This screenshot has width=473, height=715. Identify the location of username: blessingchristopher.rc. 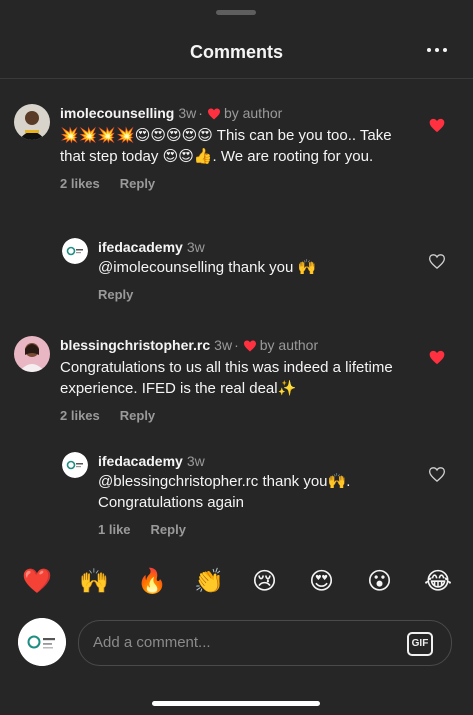
(135, 345).